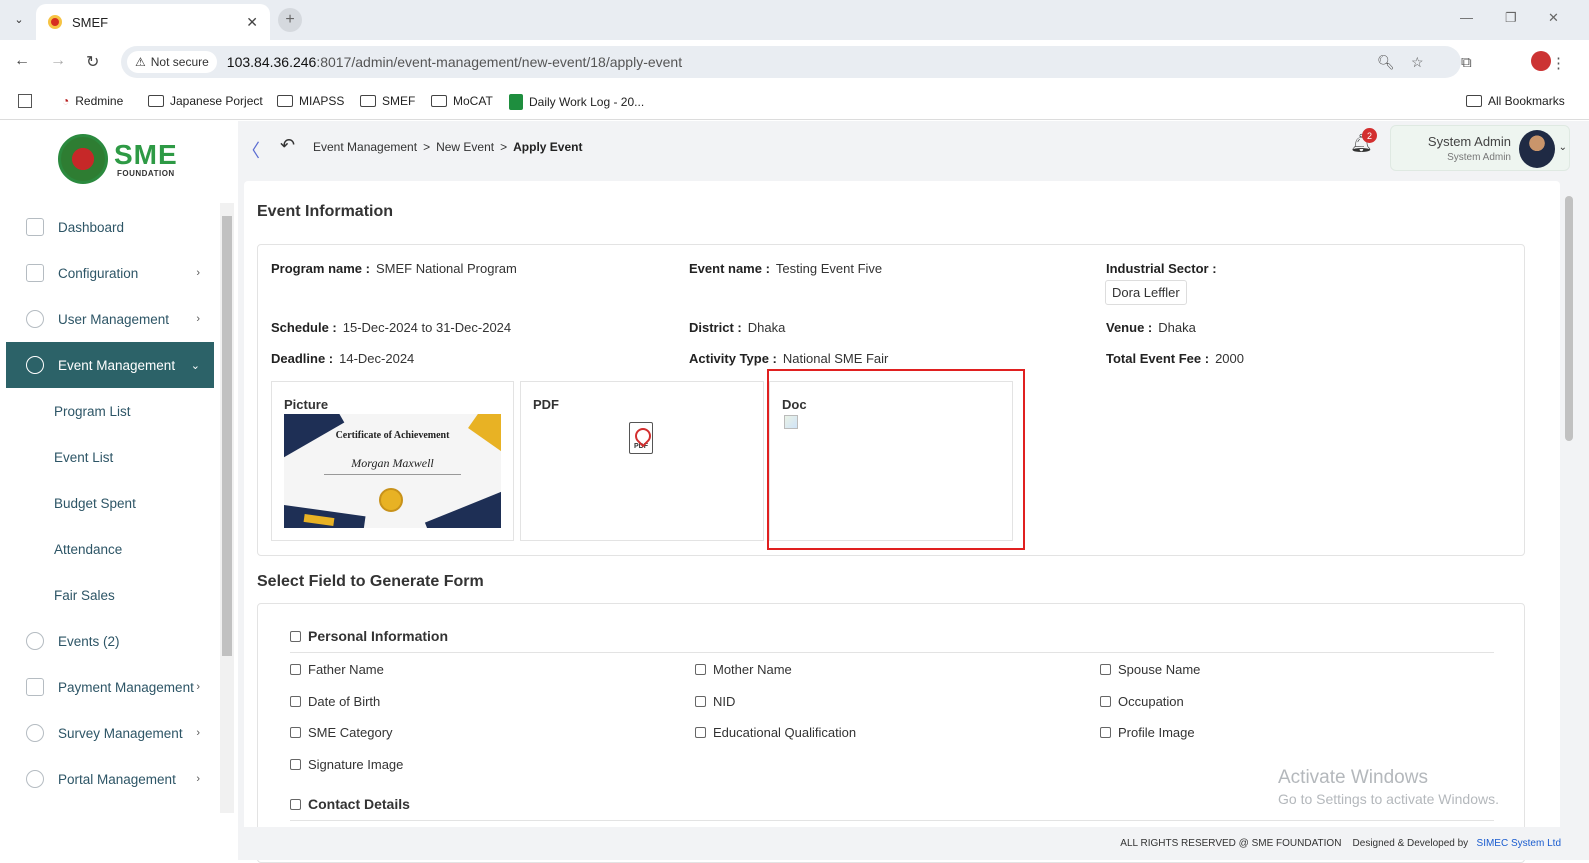 The width and height of the screenshot is (1589, 863). What do you see at coordinates (92, 62) in the screenshot?
I see `reload-icon: ↻` at bounding box center [92, 62].